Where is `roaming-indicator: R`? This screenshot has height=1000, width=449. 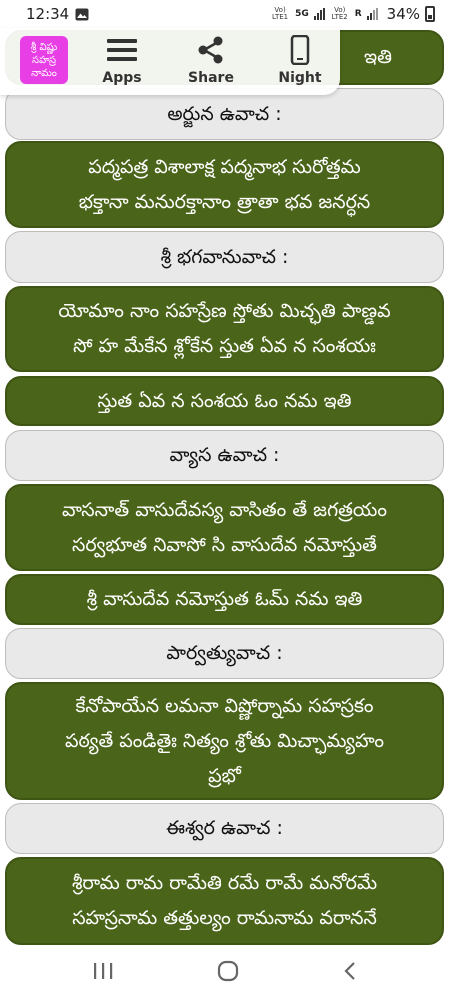 roaming-indicator: R is located at coordinates (358, 14).